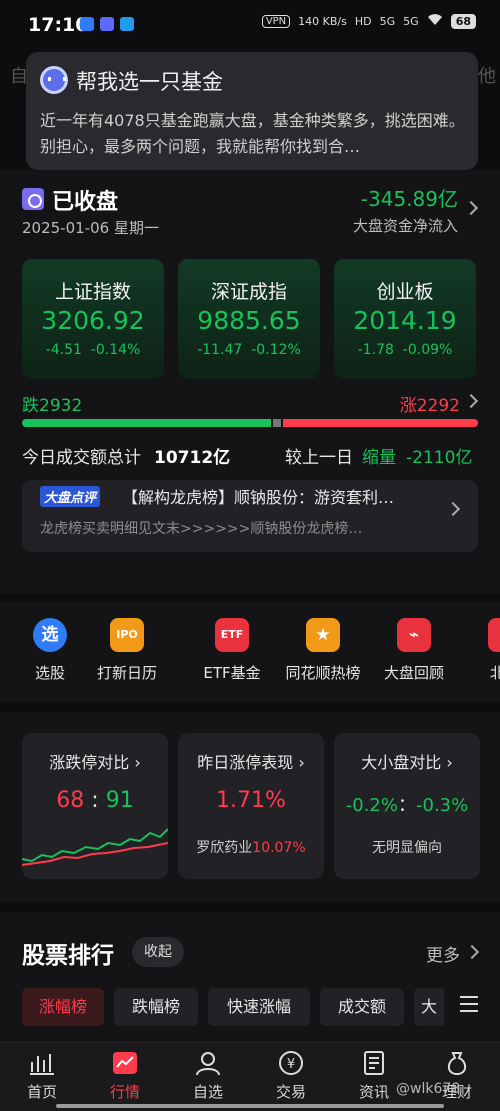 This screenshot has height=1111, width=500. Describe the element at coordinates (251, 762) in the screenshot. I see `stat-title: 昨日涨停表现 ›` at that location.